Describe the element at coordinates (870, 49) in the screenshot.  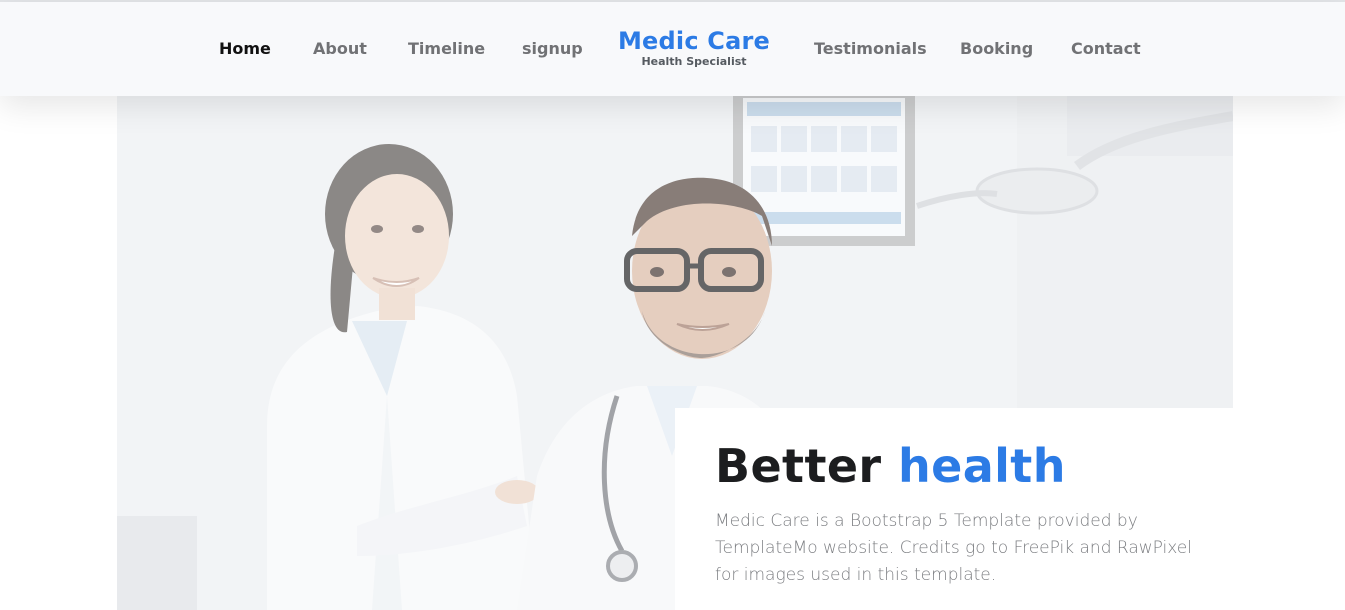
I see `nav-testimonials-link: Testimonials` at that location.